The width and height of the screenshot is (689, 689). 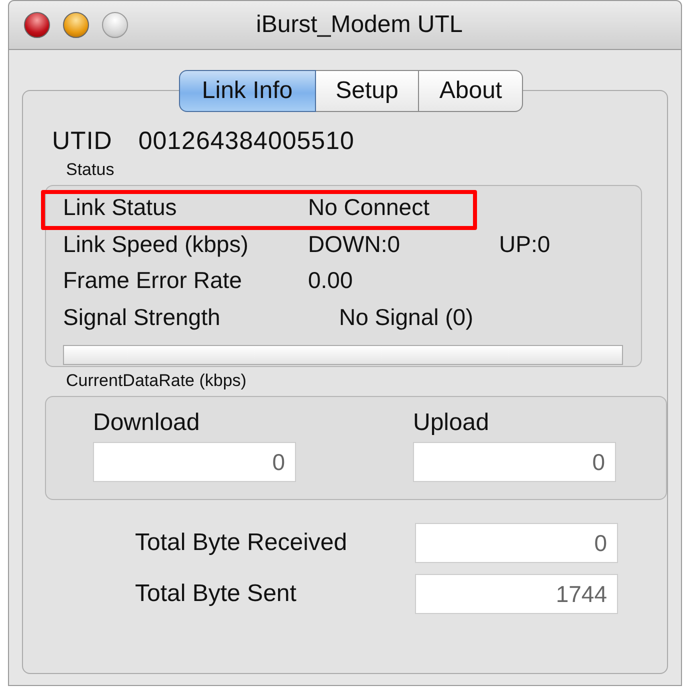 I want to click on status-label: Link Status, so click(x=120, y=208).